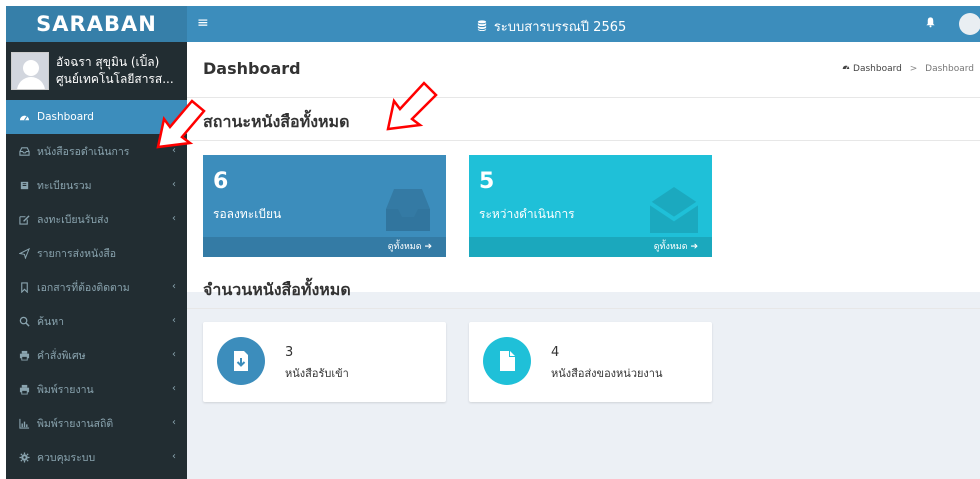  What do you see at coordinates (276, 121) in the screenshot?
I see `section-title-status: สถานะหนังสือทั้งหมด` at bounding box center [276, 121].